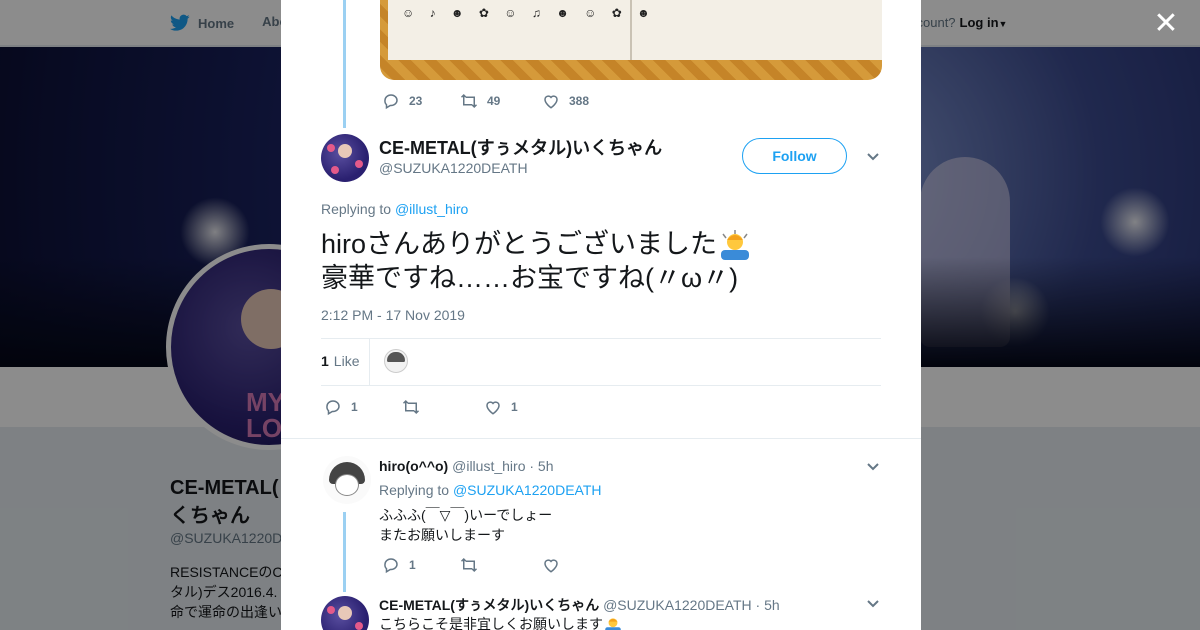 The image size is (1200, 630). I want to click on main-tweet-actions: 1 1, so click(421, 407).